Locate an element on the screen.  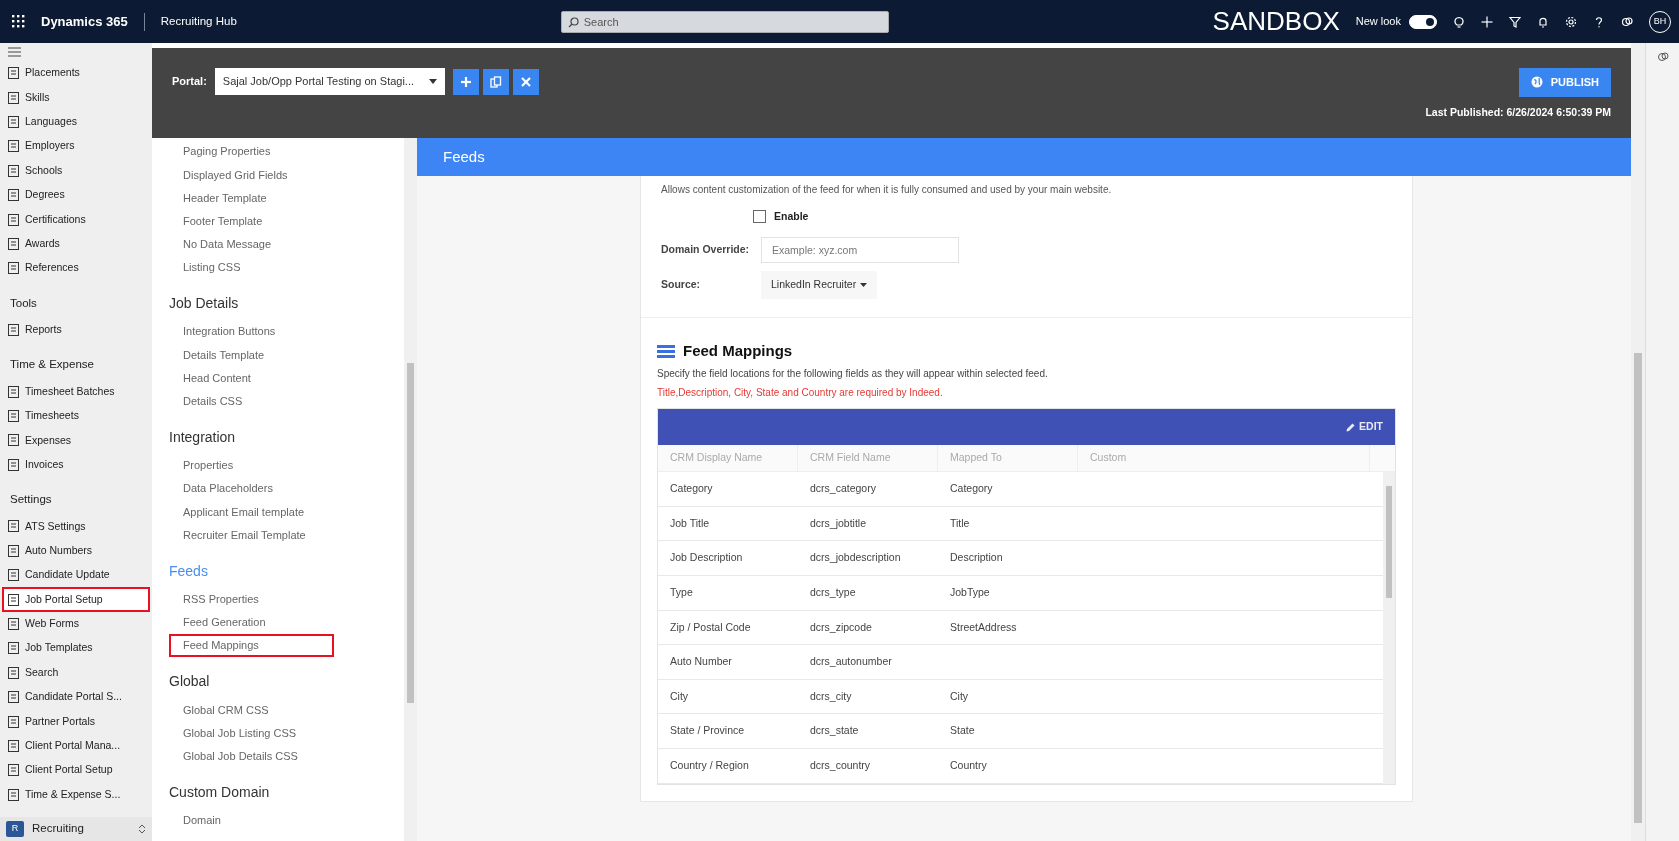
filter-icon is located at coordinates (1515, 21).